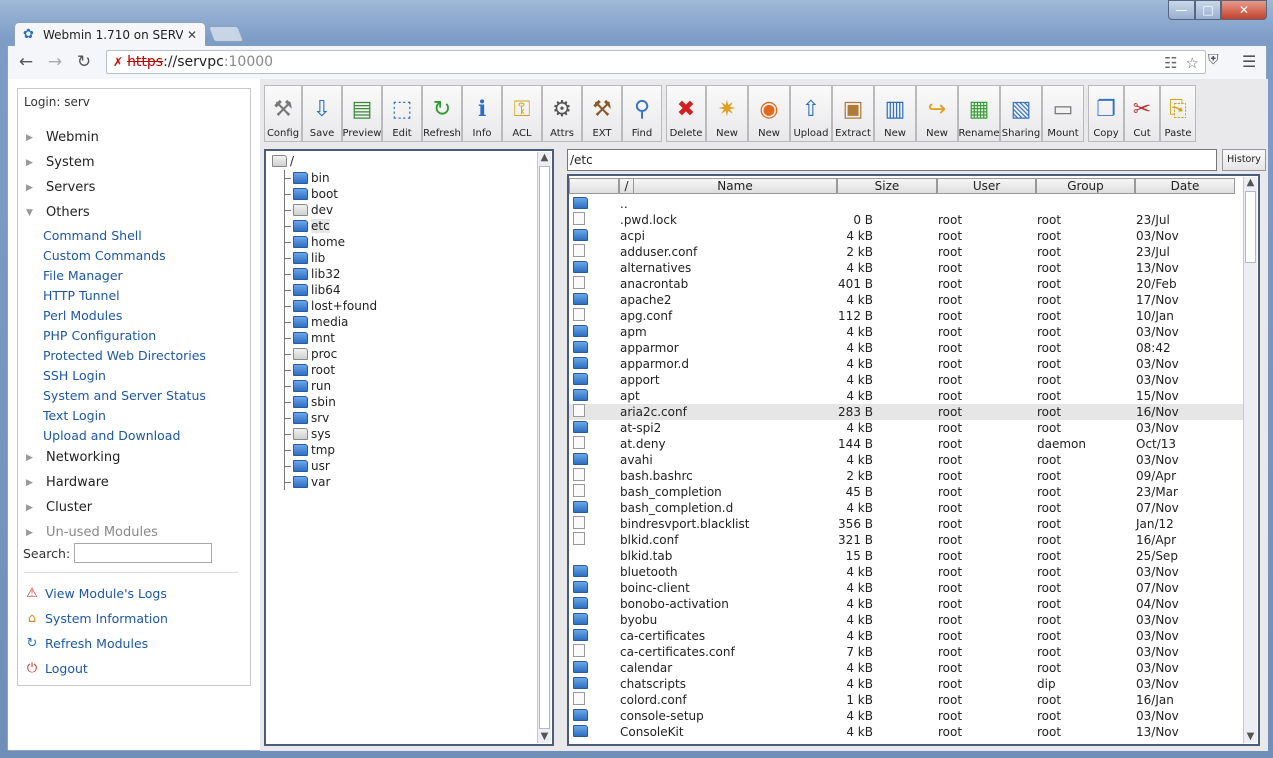  Describe the element at coordinates (594, 186) in the screenshot. I see `col-icon` at that location.